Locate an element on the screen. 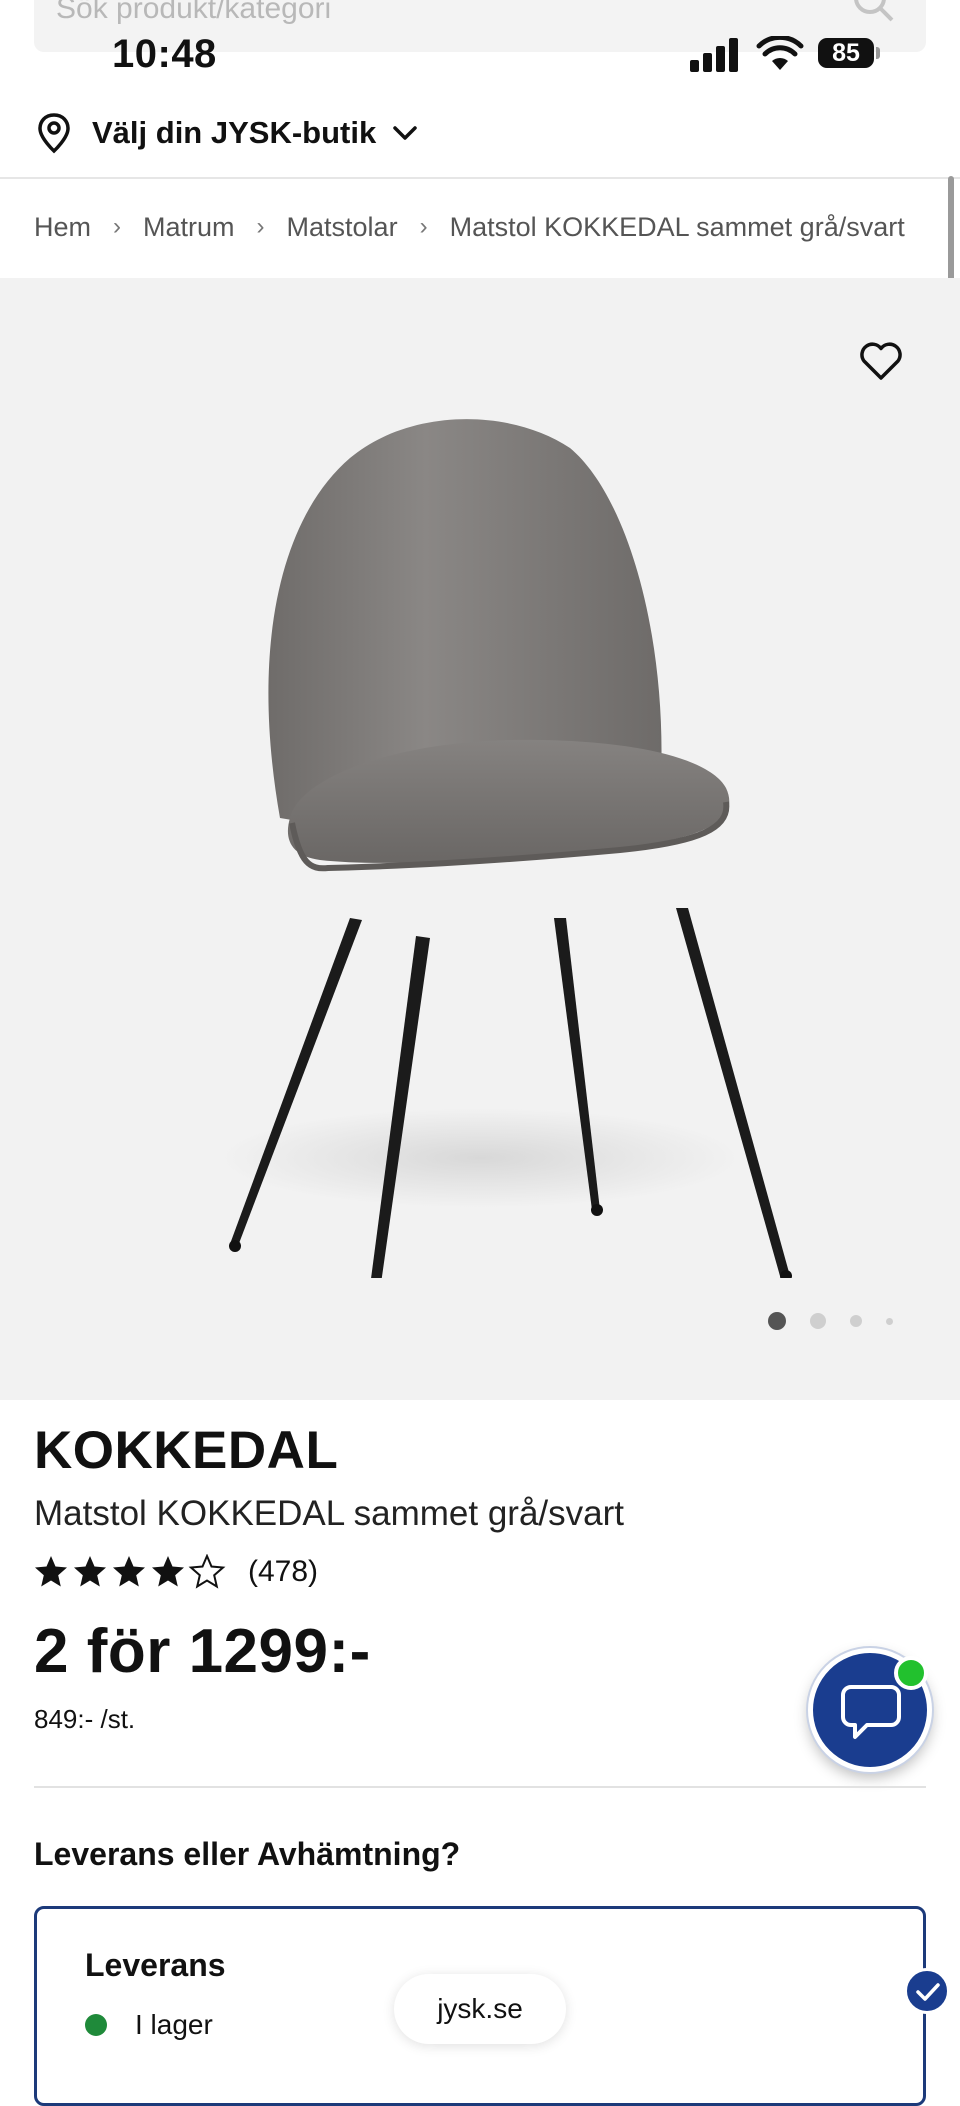 Image resolution: width=960 pixels, height=2106 pixels. store-selector: Välj din JYSK-butik is located at coordinates (227, 133).